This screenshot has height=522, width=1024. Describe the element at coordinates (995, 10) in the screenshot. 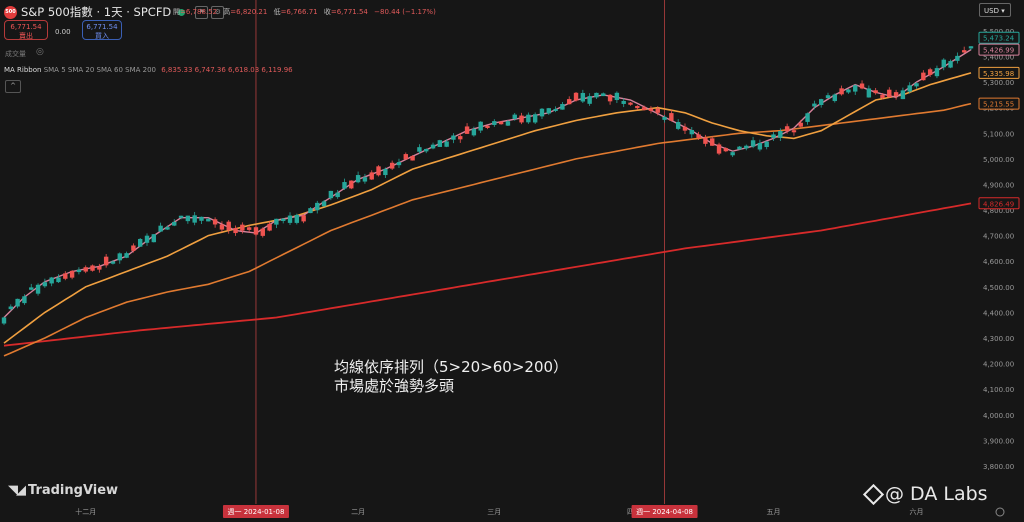

I see `currency-selector: USD ▾` at that location.